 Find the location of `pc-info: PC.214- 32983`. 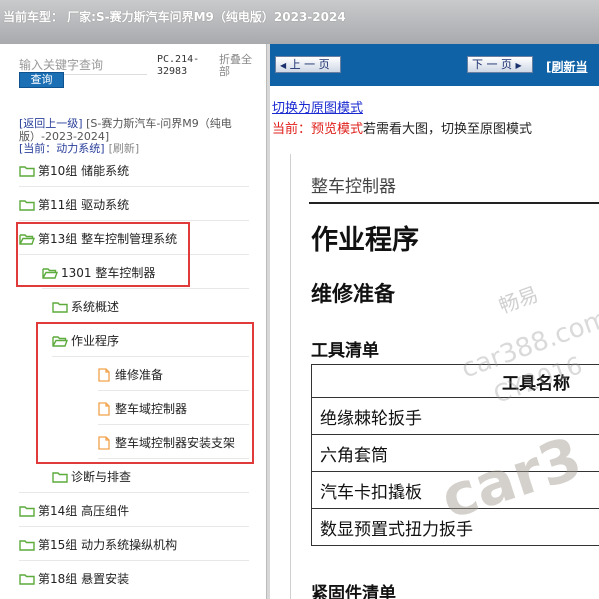

pc-info: PC.214- 32983 is located at coordinates (178, 65).